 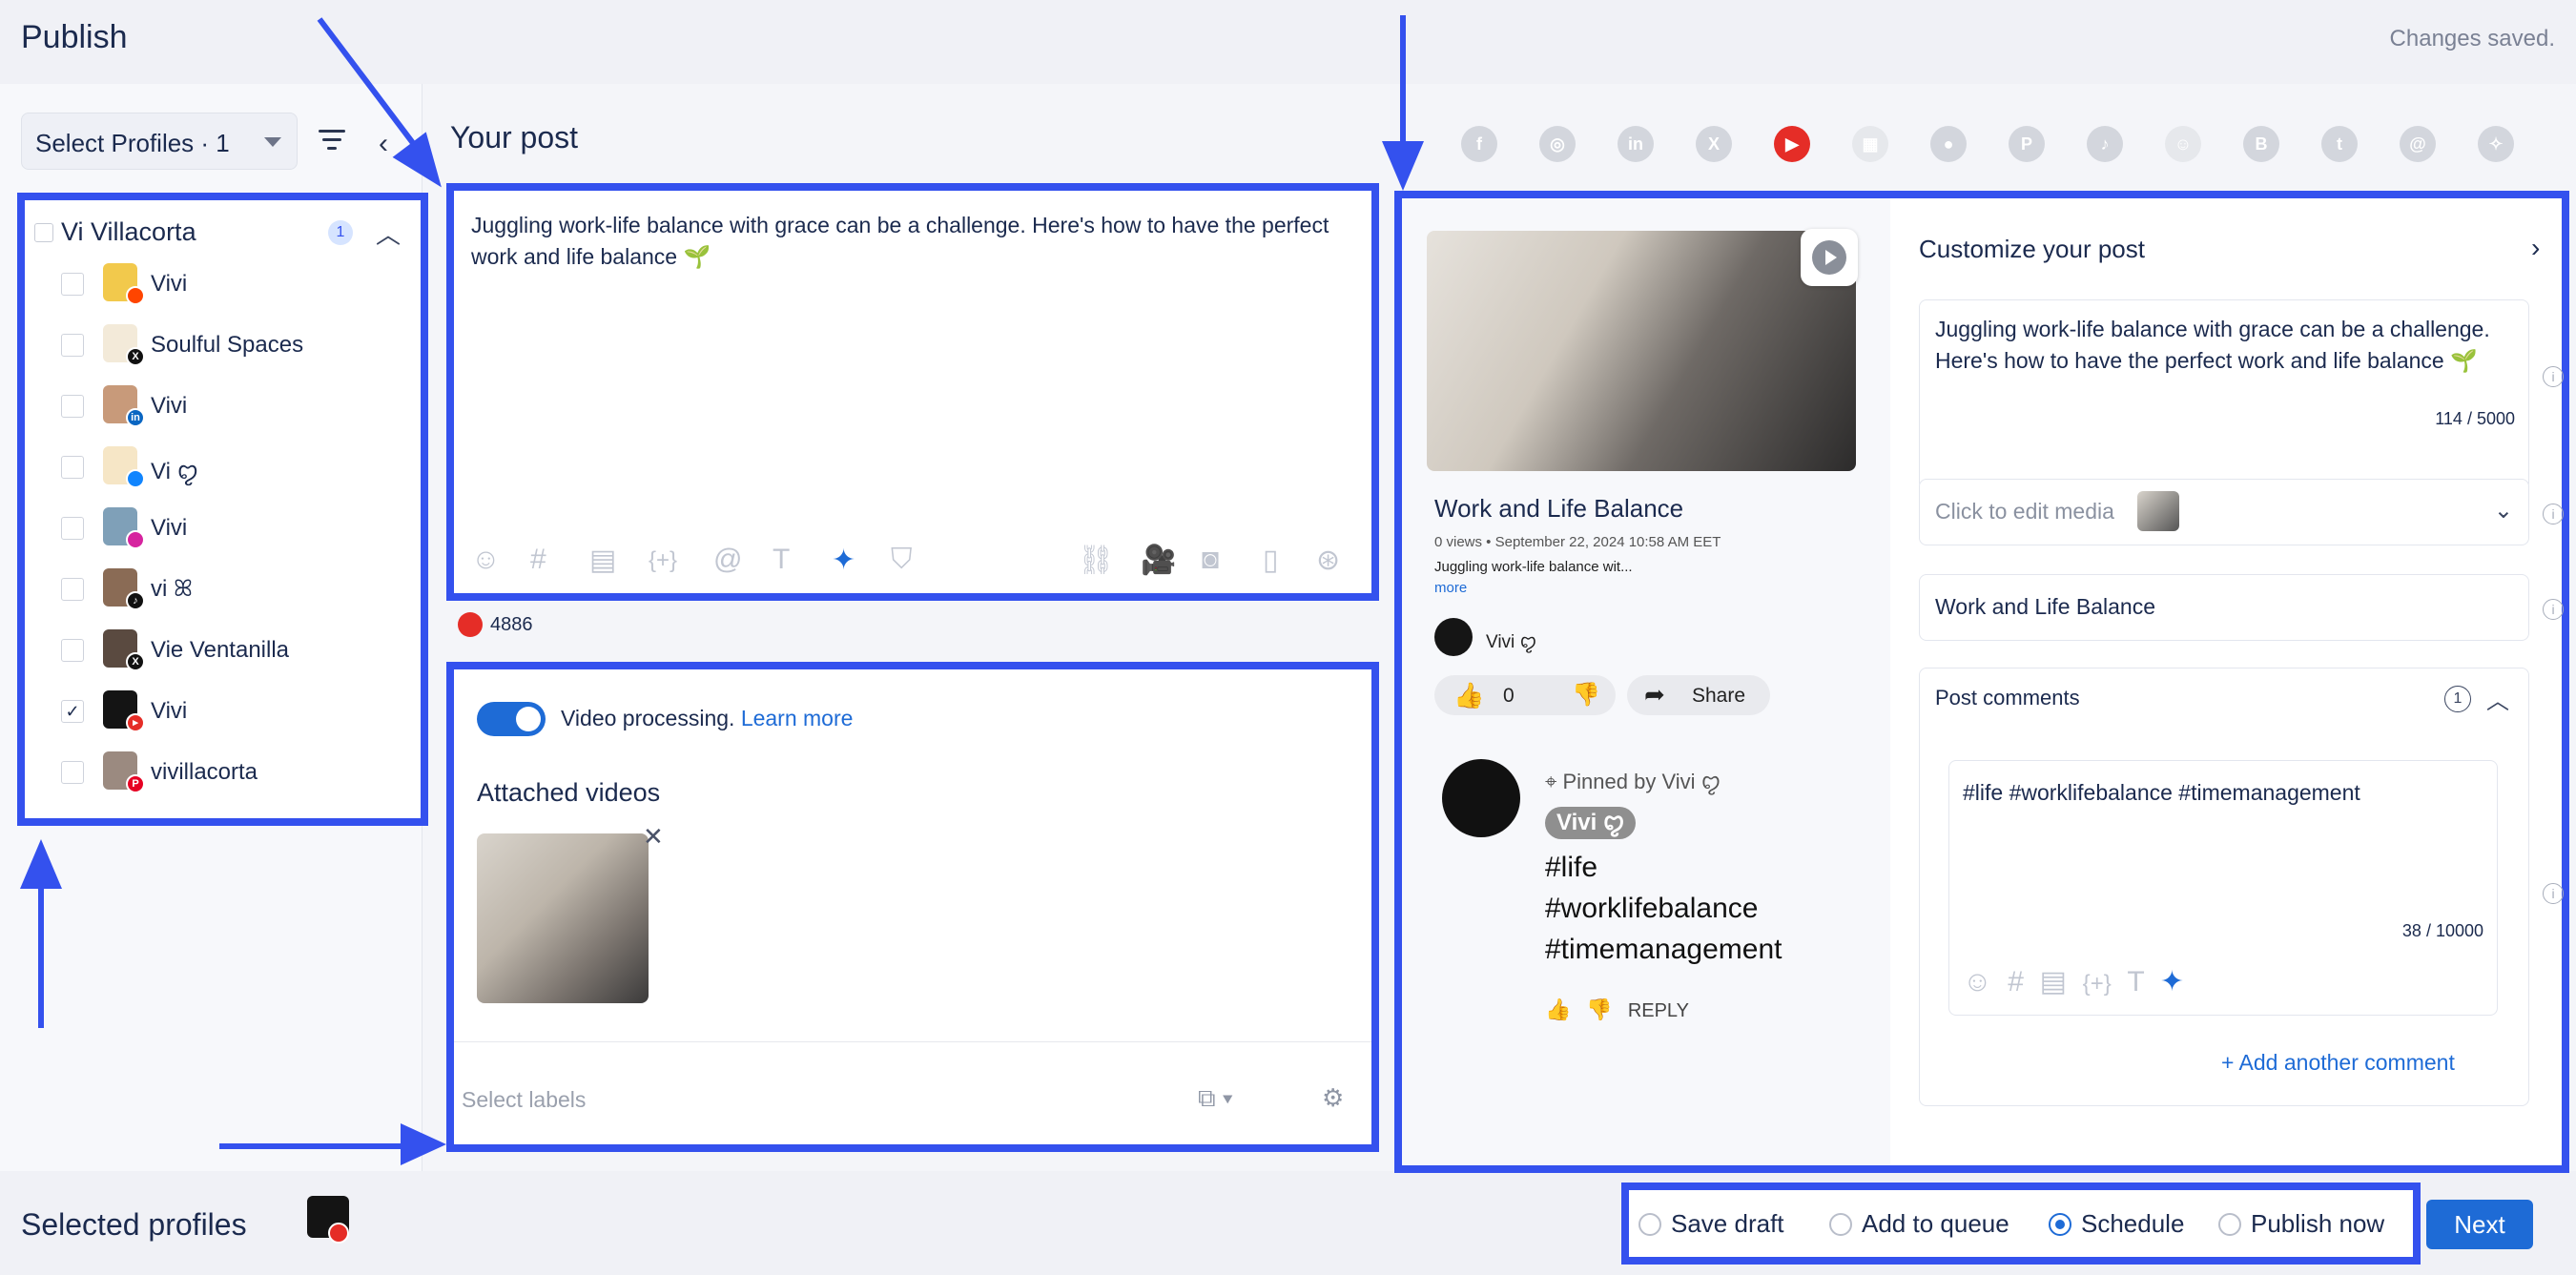 I want to click on pinterest-icon: P, so click(x=2027, y=144).